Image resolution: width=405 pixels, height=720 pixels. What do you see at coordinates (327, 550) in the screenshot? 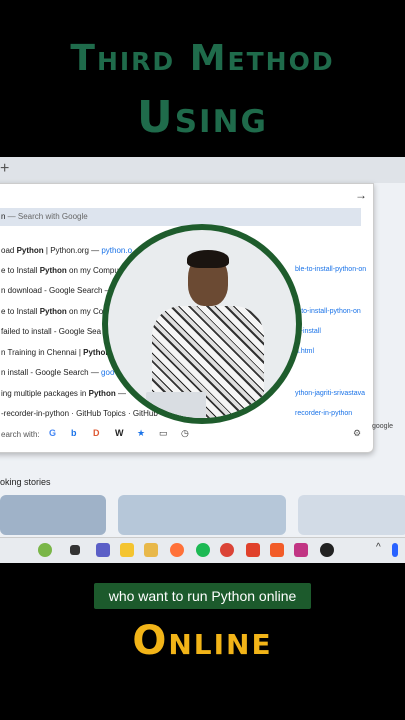
I see `obs-icon` at bounding box center [327, 550].